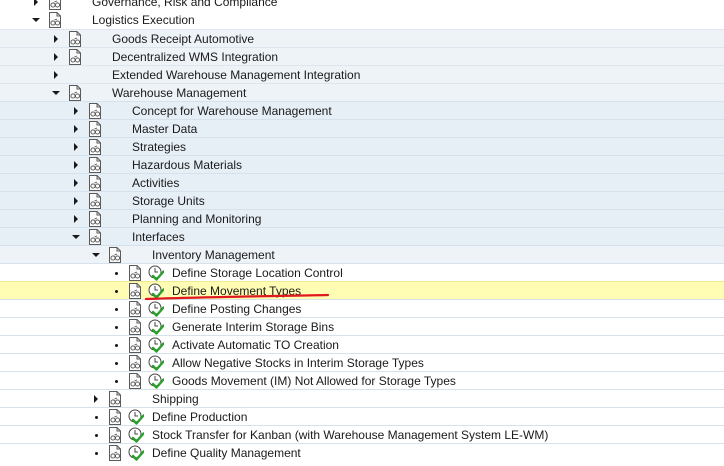 Image resolution: width=724 pixels, height=466 pixels. What do you see at coordinates (236, 291) in the screenshot?
I see `tree-node-label: Define Movement Types` at bounding box center [236, 291].